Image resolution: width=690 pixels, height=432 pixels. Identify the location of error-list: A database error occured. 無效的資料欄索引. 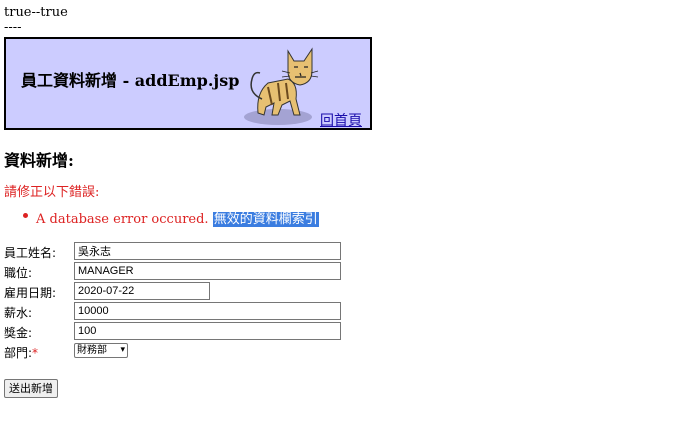
(170, 217).